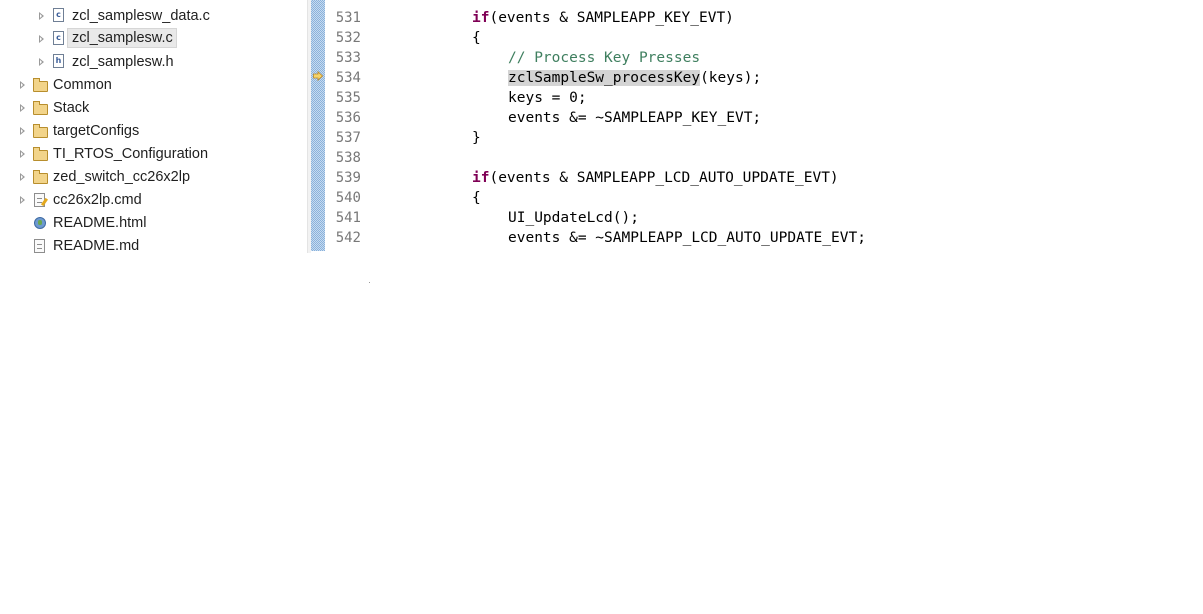  Describe the element at coordinates (348, 218) in the screenshot. I see `line-number: 541` at that location.